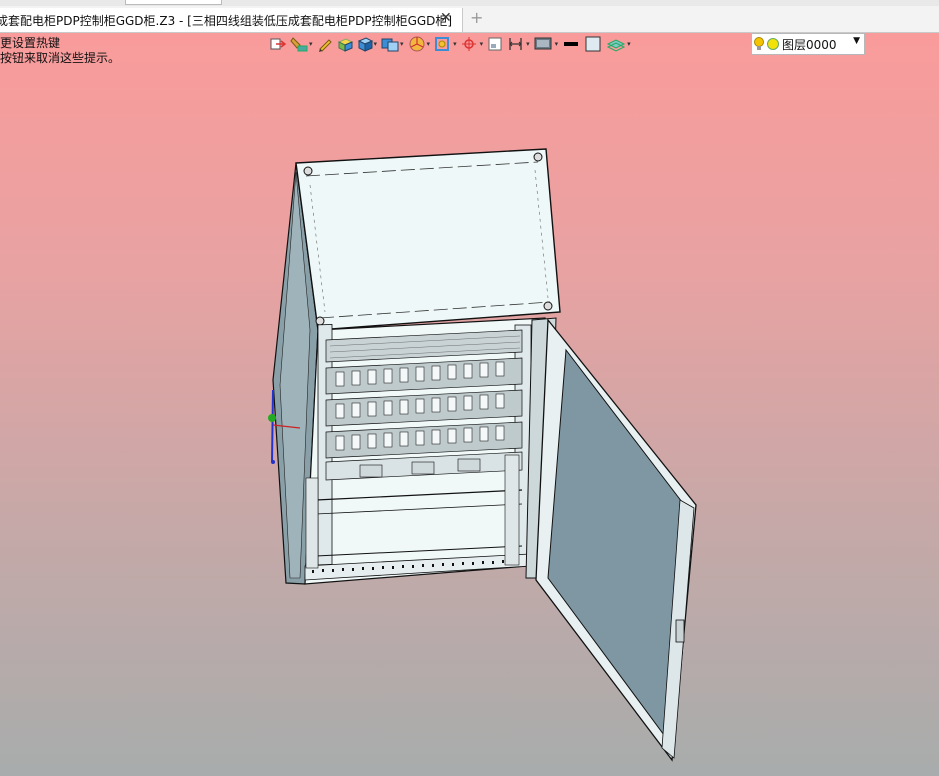 The height and width of the screenshot is (776, 939). What do you see at coordinates (571, 44) in the screenshot?
I see `line-color-icon` at bounding box center [571, 44].